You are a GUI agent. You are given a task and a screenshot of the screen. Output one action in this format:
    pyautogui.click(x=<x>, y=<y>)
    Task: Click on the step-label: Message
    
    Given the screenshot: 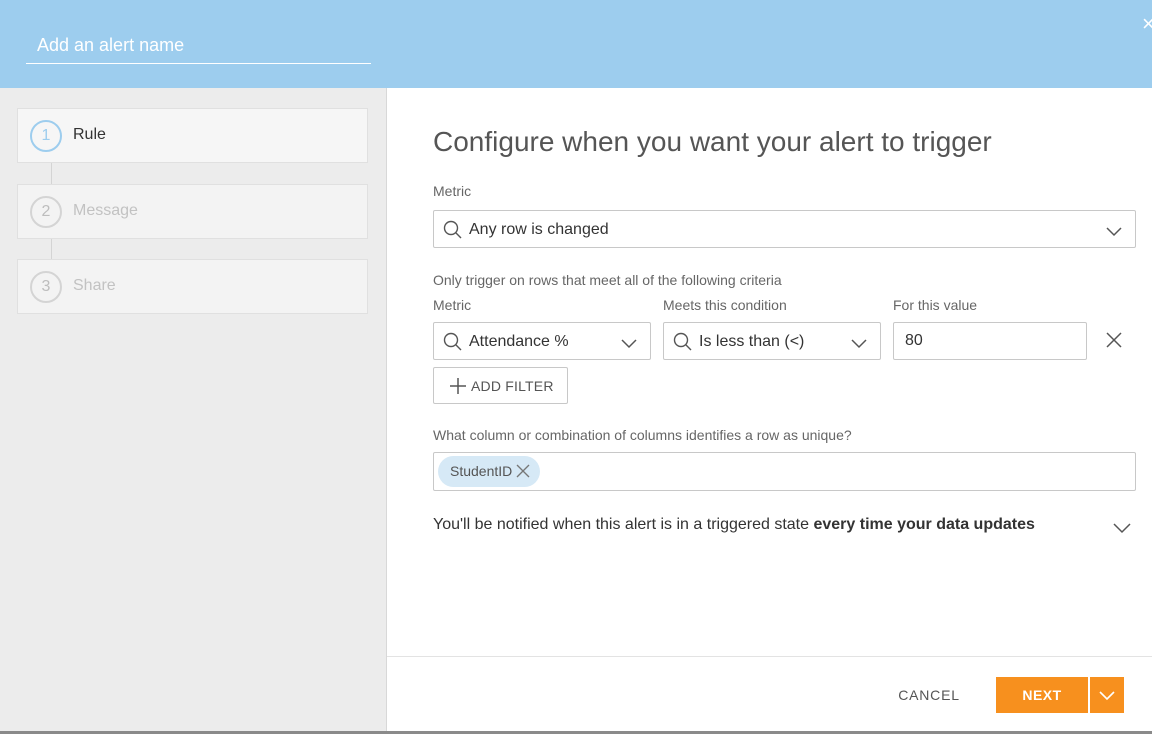 What is the action you would take?
    pyautogui.click(x=105, y=210)
    